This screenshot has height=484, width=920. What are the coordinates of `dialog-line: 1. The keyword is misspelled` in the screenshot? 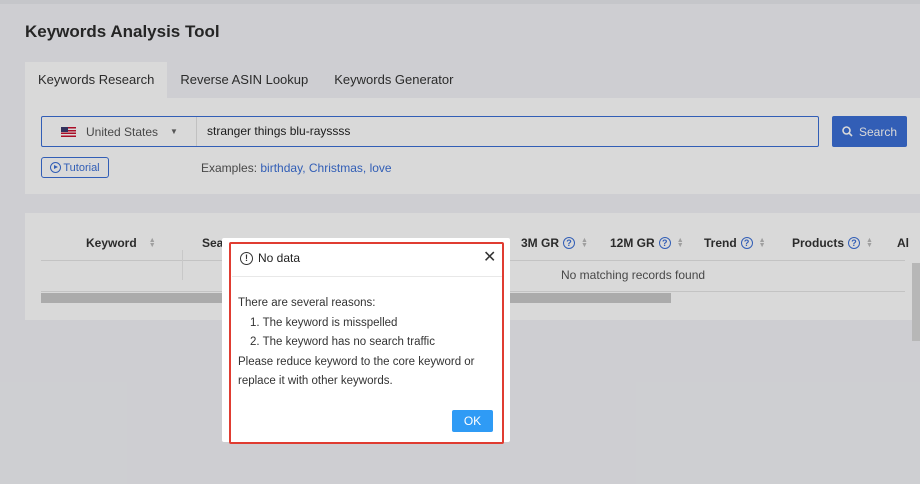 It's located at (324, 322).